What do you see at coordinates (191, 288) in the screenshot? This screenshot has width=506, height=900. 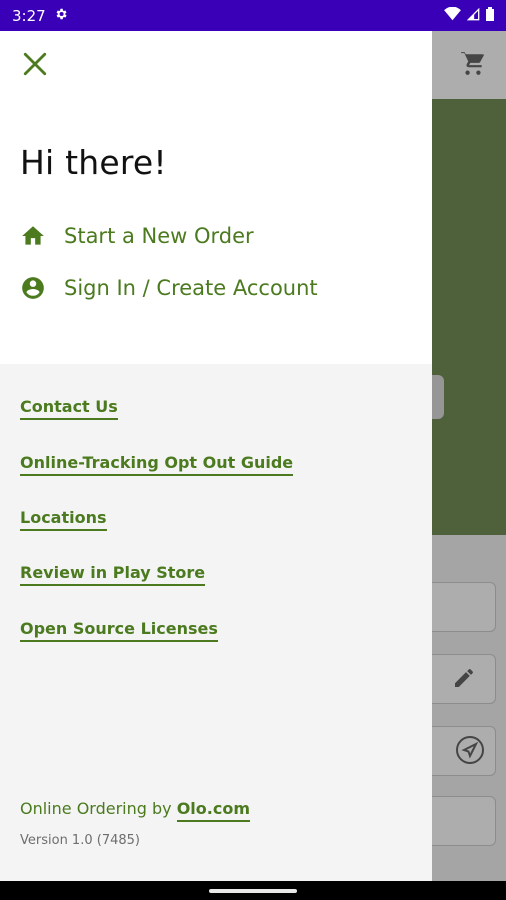 I see `sign-in-create-account-label: Sign In / Create Account` at bounding box center [191, 288].